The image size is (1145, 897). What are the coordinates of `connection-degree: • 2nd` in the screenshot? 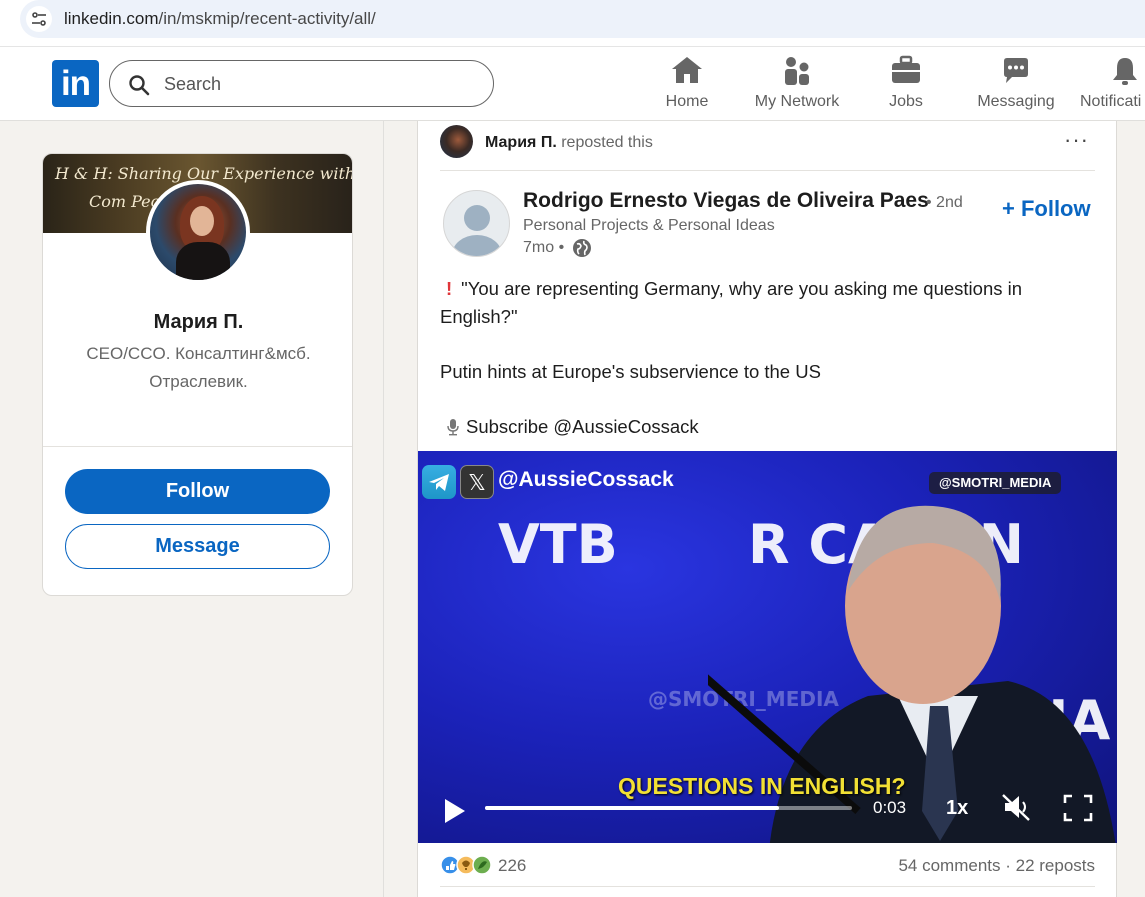 It's located at (944, 202).